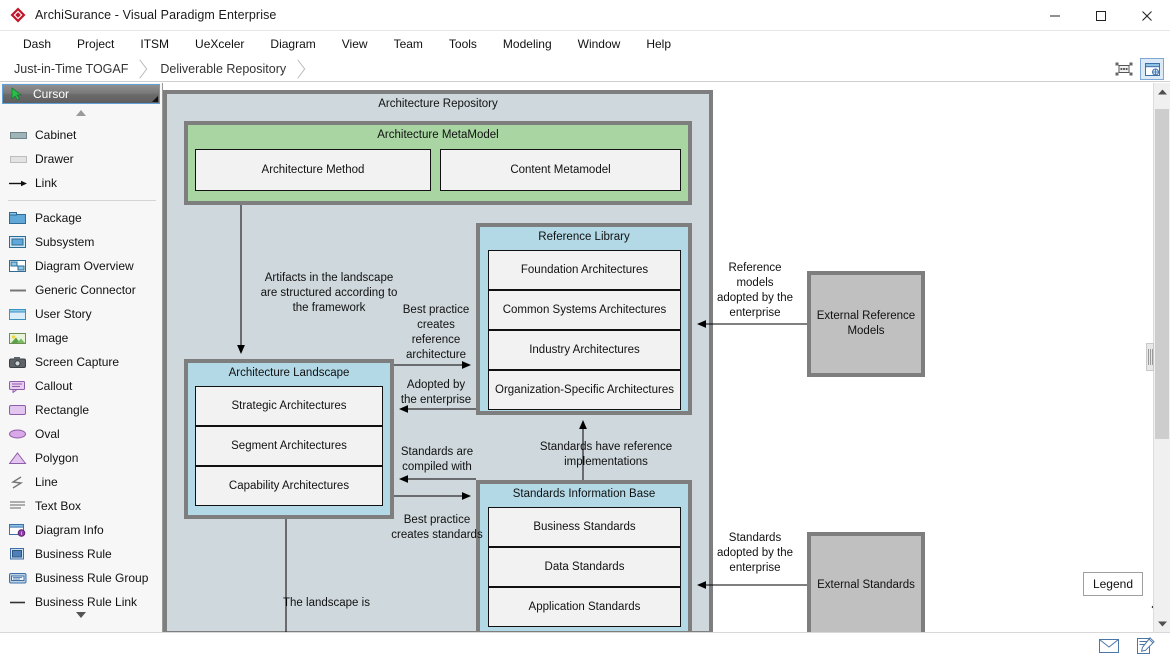  Describe the element at coordinates (1162, 274) in the screenshot. I see `scrollbar-thumb` at that location.